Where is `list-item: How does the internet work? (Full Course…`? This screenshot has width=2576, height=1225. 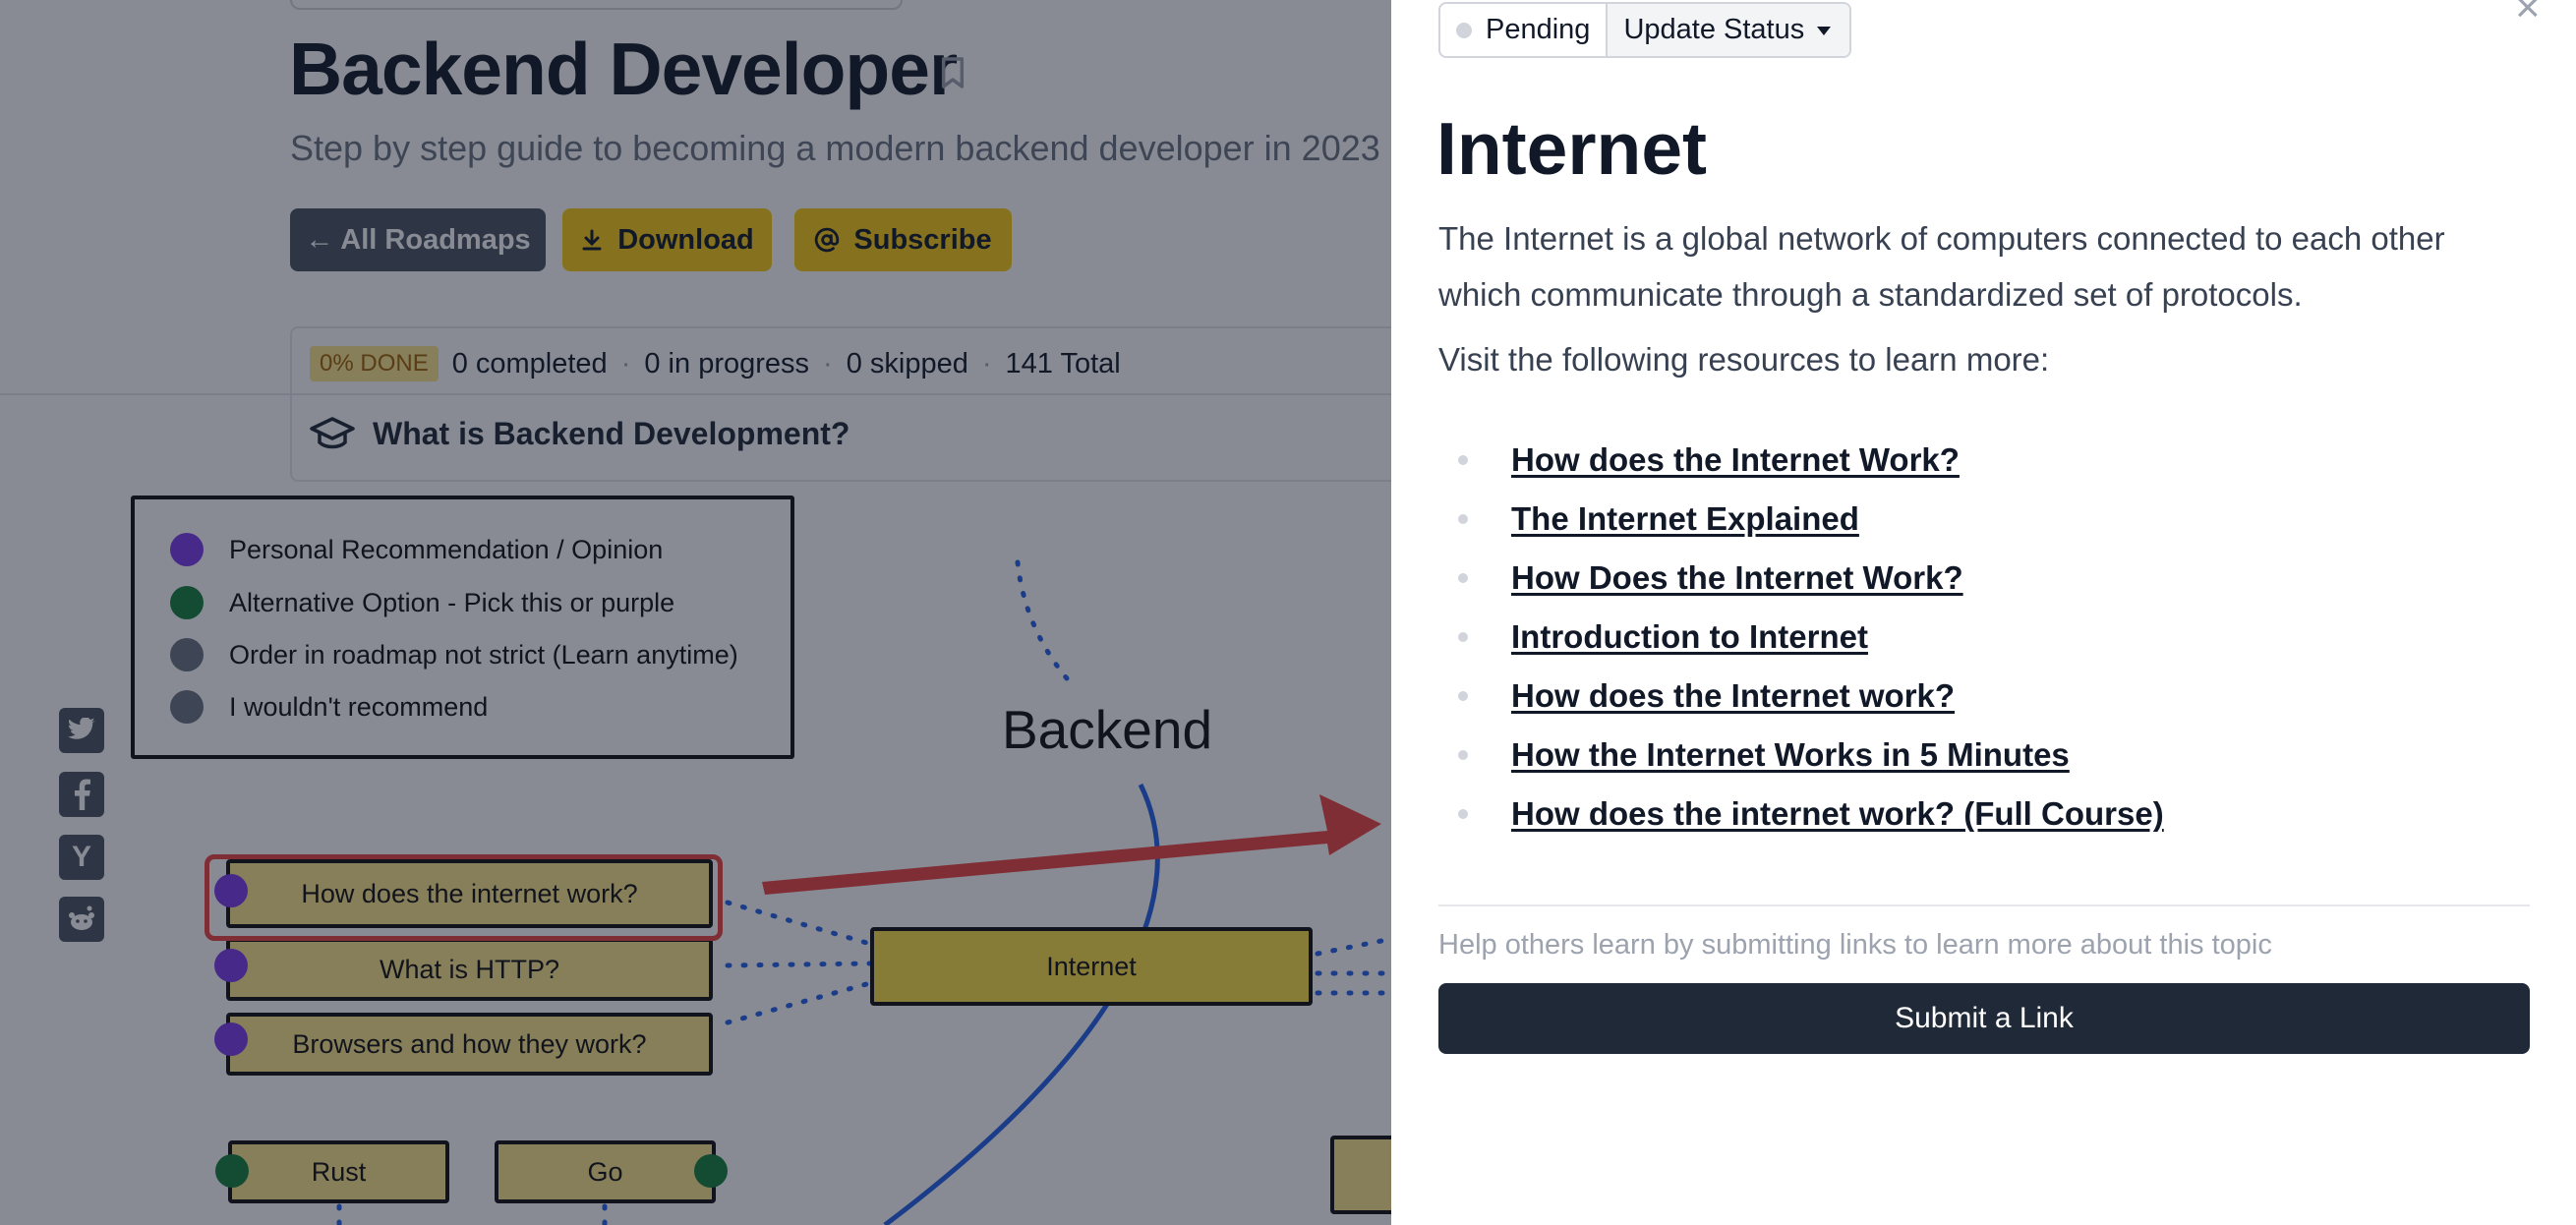
list-item: How does the internet work? (Full Course… is located at coordinates (1801, 814).